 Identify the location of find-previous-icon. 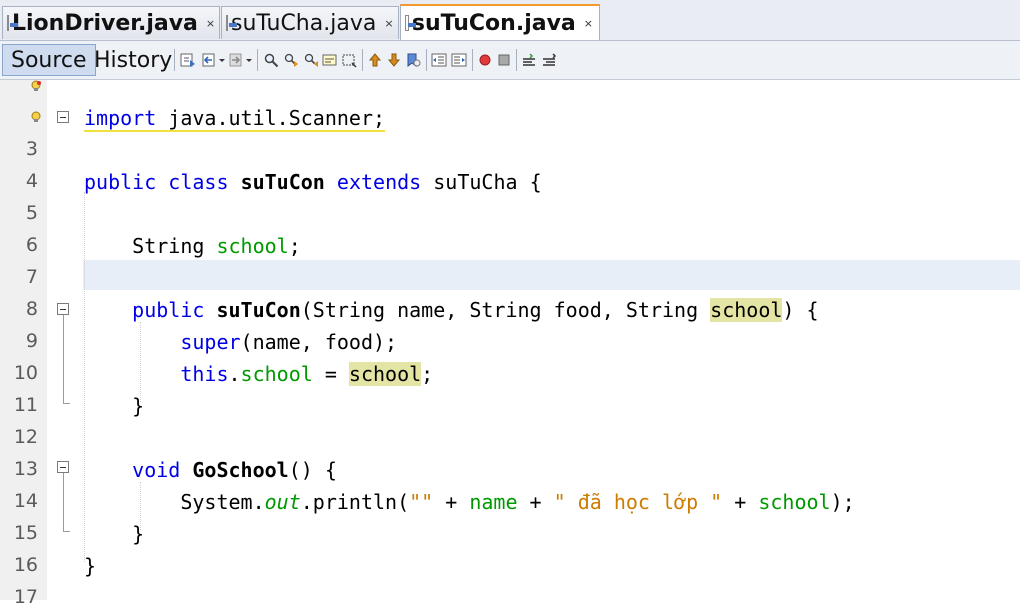
(291, 60).